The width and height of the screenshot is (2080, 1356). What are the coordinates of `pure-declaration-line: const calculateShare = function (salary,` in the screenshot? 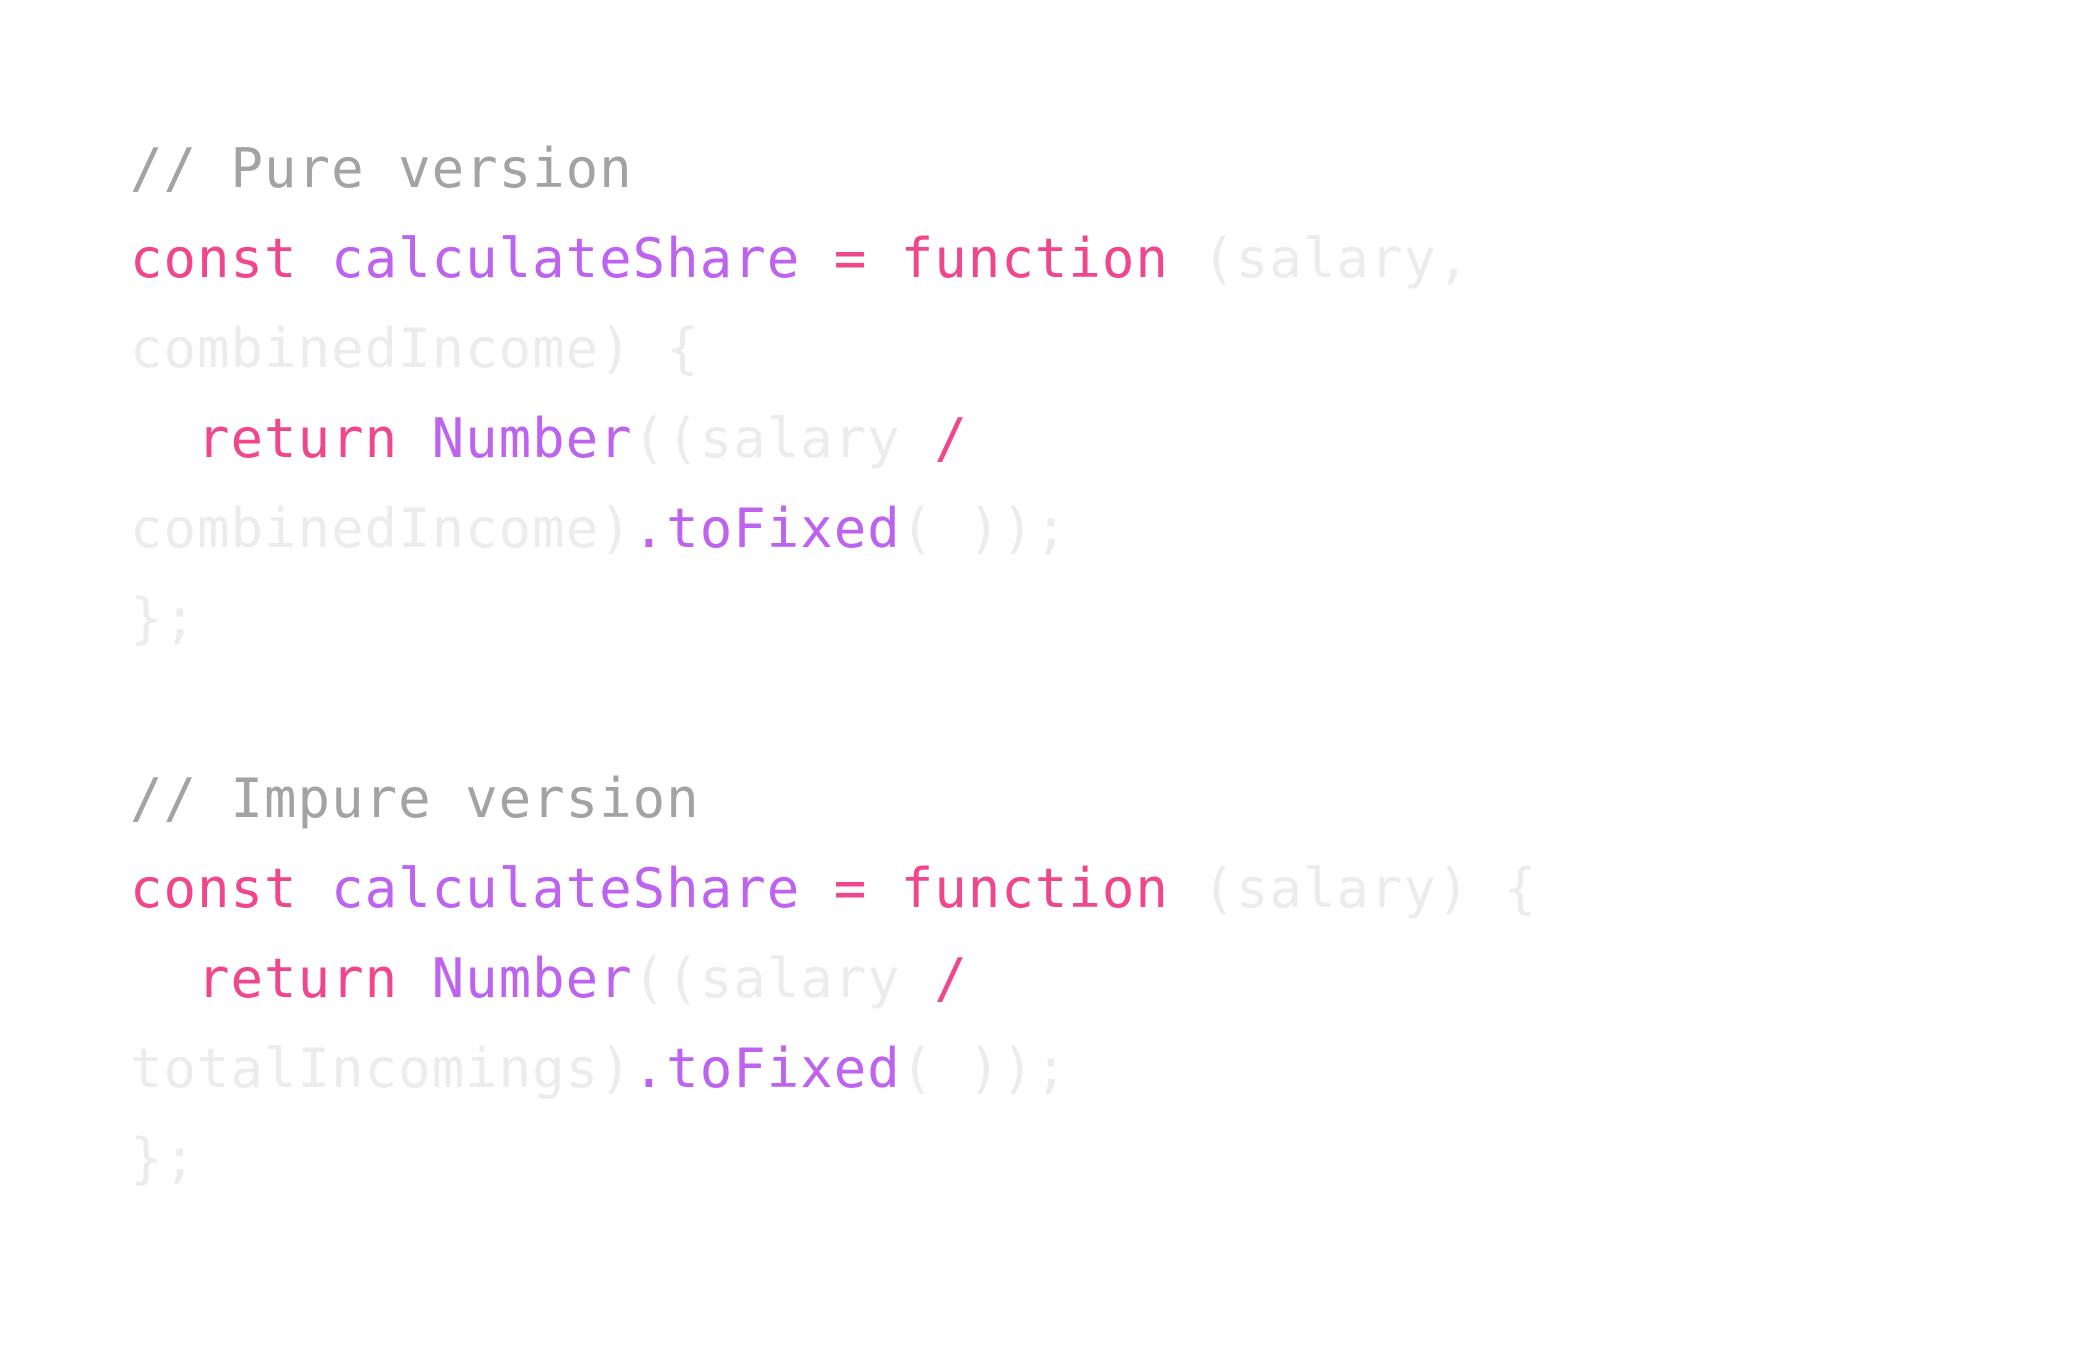 It's located at (834, 259).